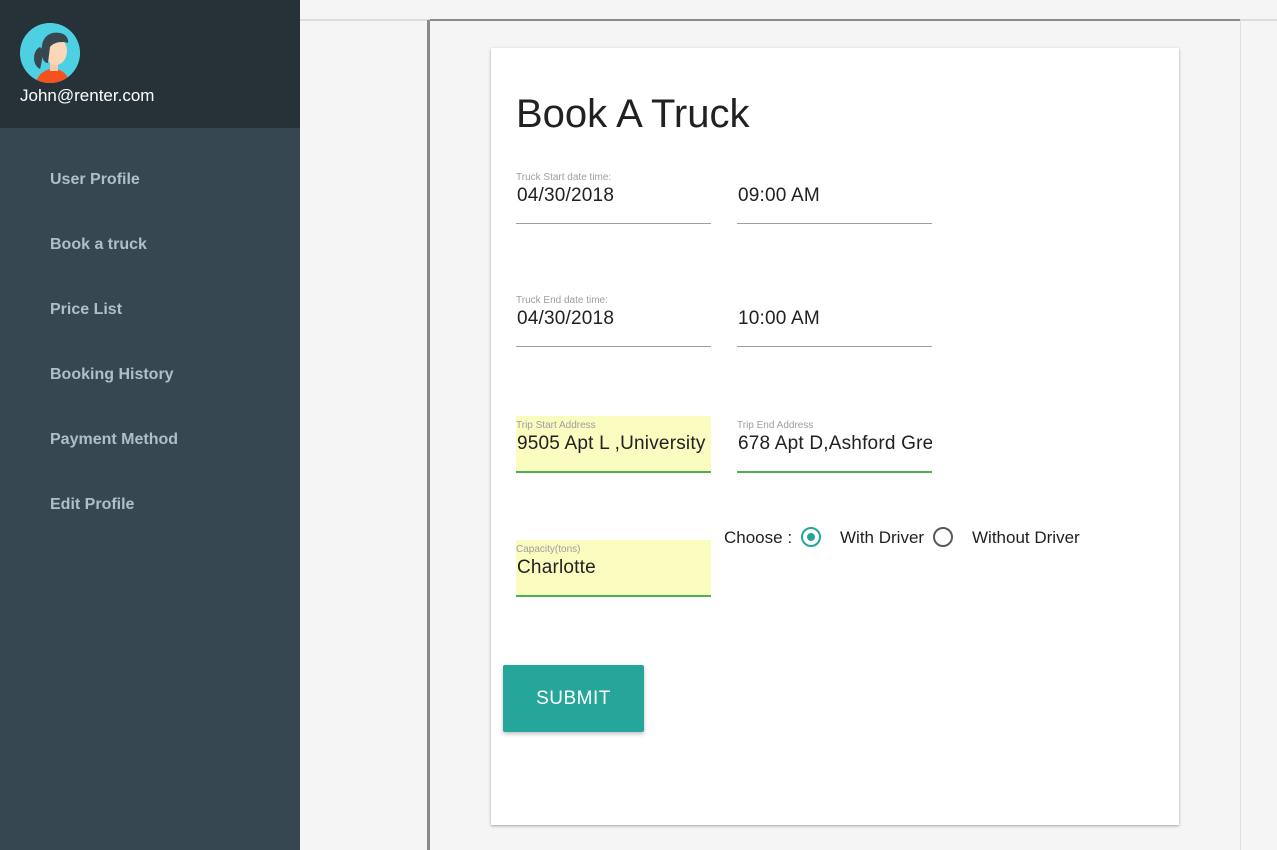  What do you see at coordinates (112, 374) in the screenshot?
I see `sidebar-item-label: Booking History` at bounding box center [112, 374].